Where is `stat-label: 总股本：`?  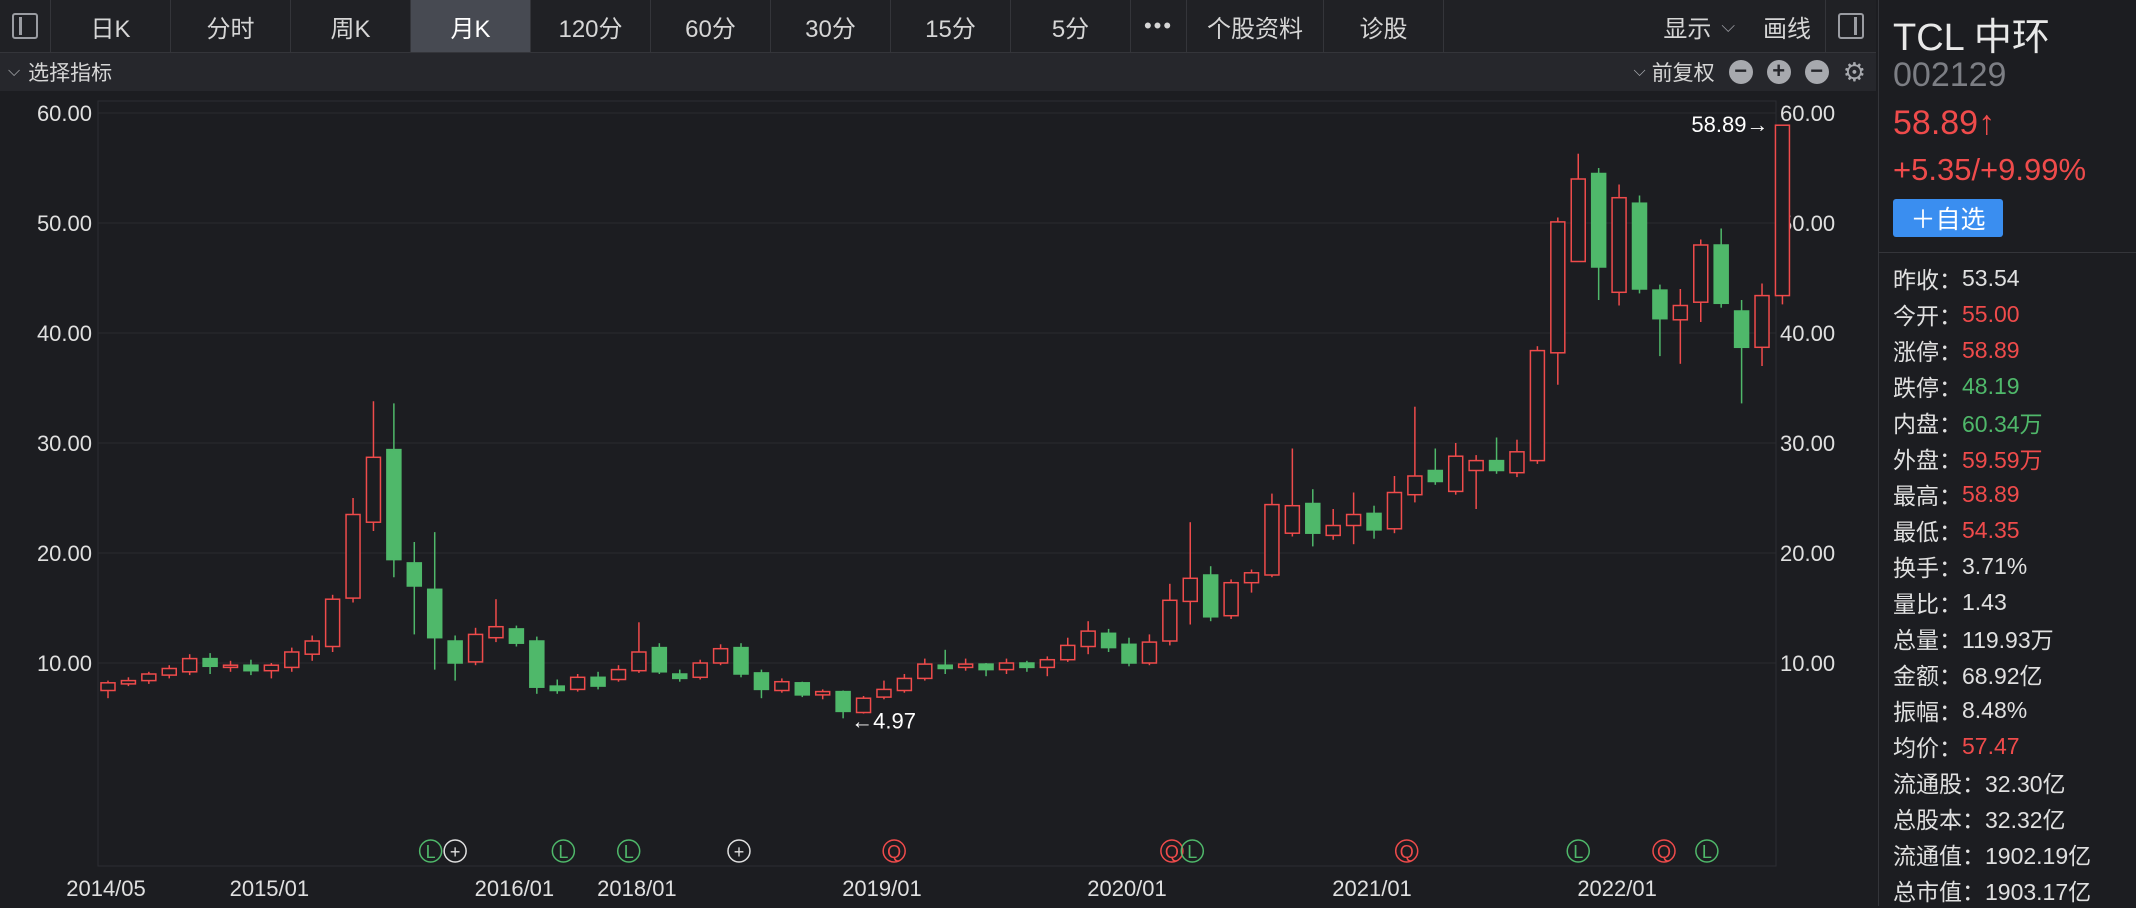
stat-label: 总股本： is located at coordinates (1939, 820).